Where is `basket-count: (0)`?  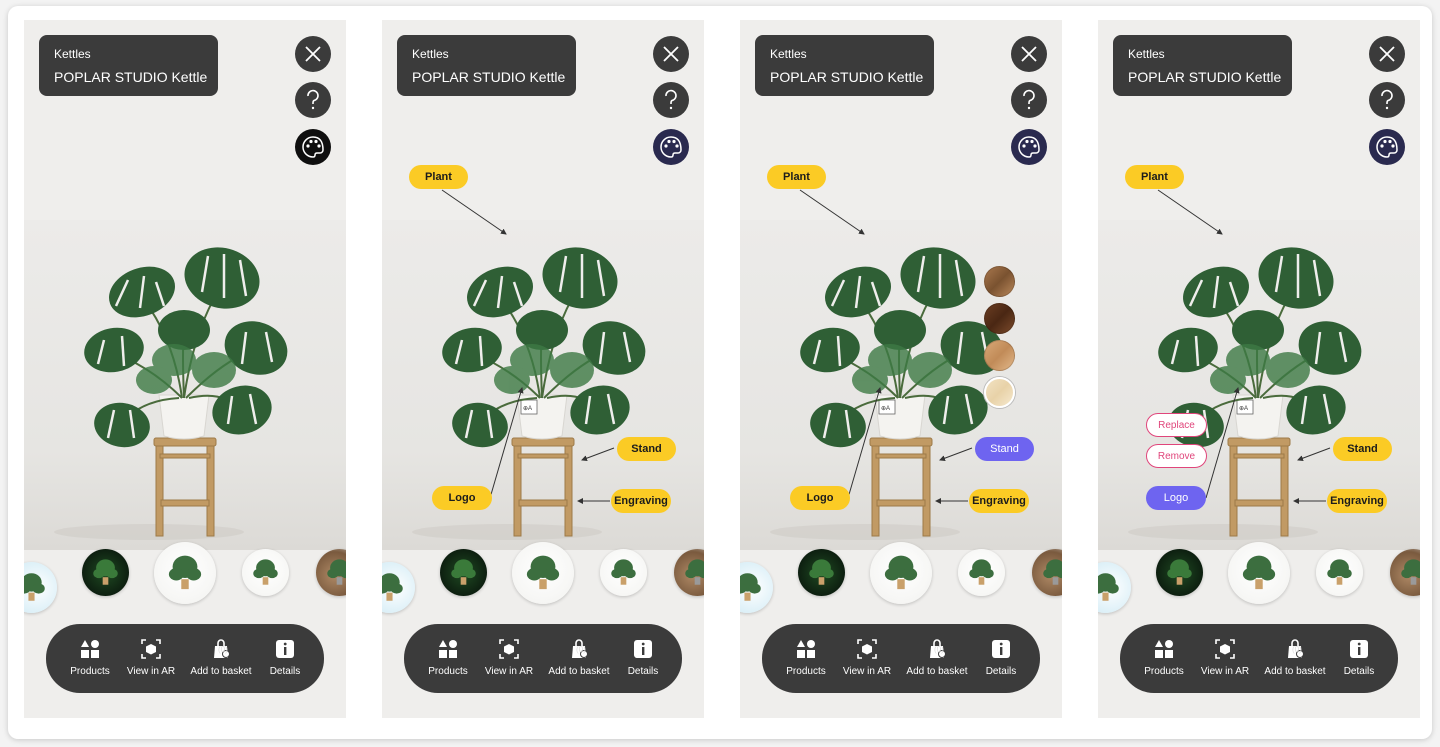
basket-count: (0) is located at coordinates (1297, 649).